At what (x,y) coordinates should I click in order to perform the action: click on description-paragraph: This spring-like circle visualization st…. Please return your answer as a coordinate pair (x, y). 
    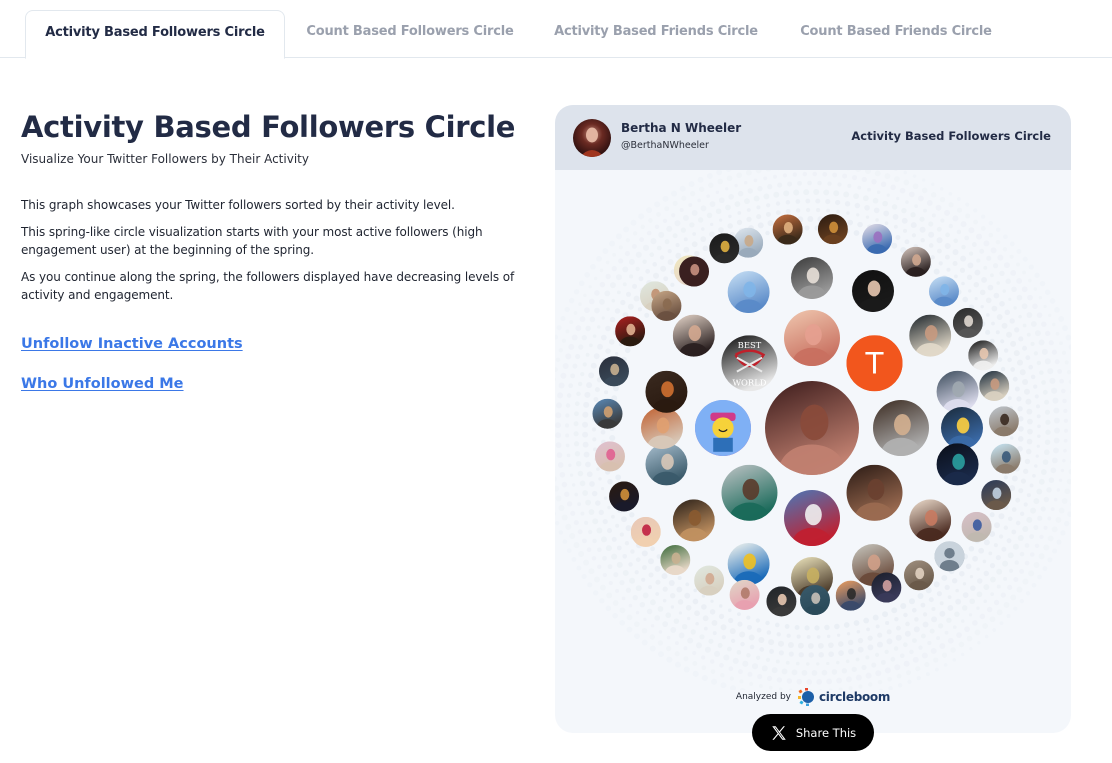
    Looking at the image, I should click on (252, 241).